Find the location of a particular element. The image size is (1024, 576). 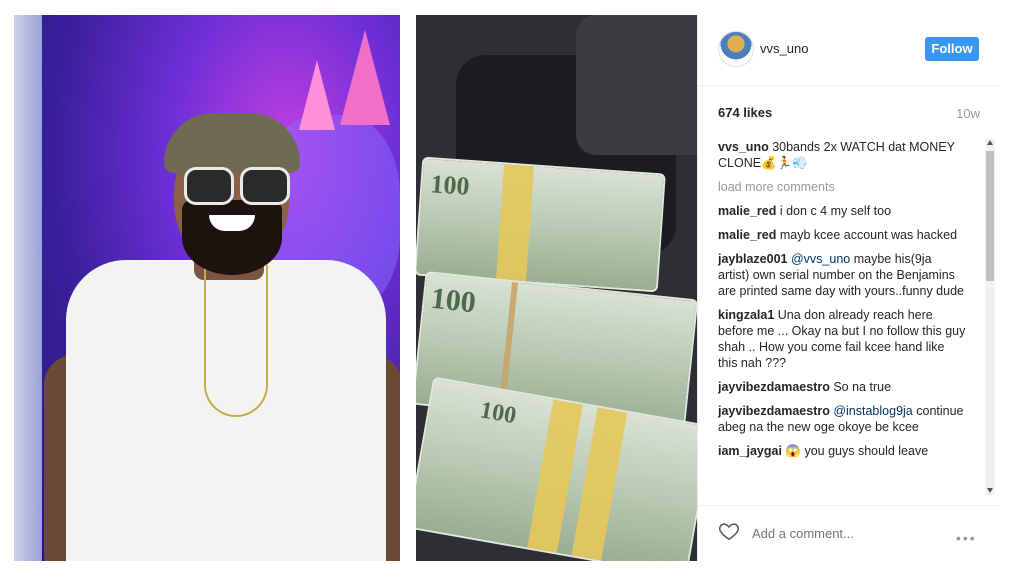

comment-user: vvs_uno is located at coordinates (743, 147).